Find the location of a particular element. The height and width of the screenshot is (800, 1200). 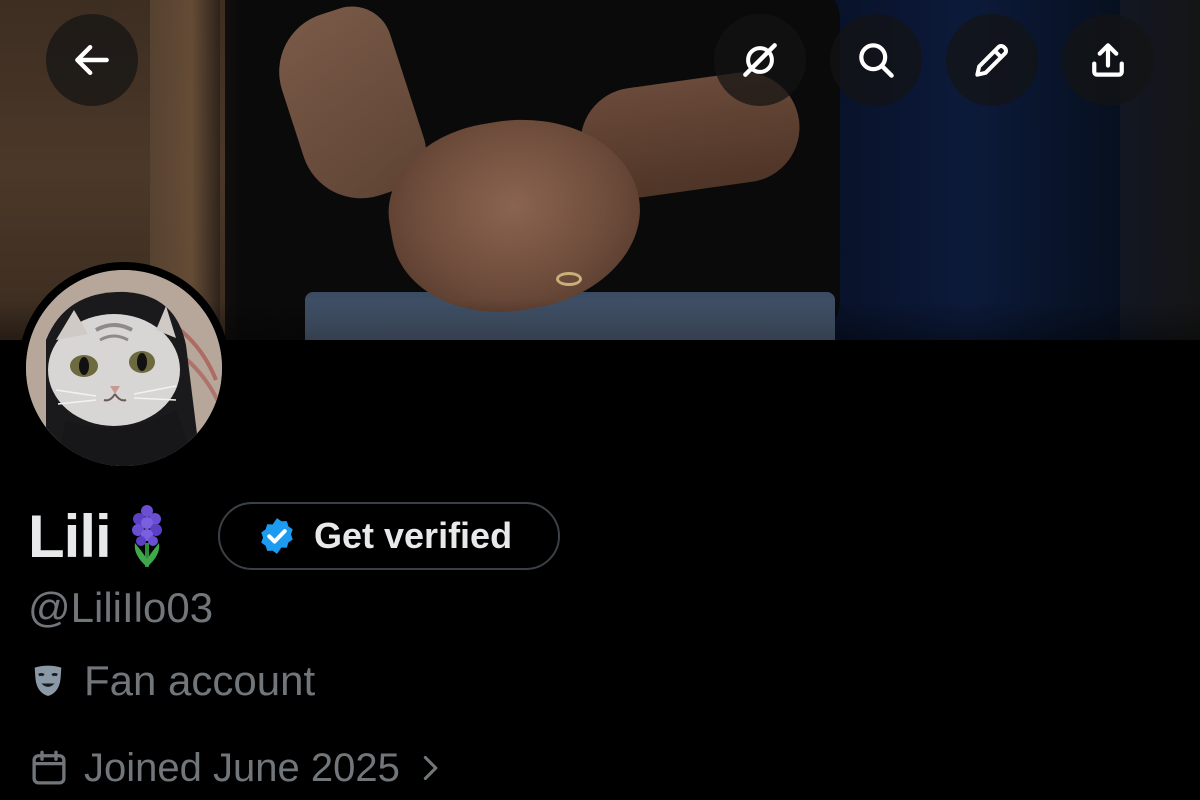

display-name-row: Lili is located at coordinates (98, 536).